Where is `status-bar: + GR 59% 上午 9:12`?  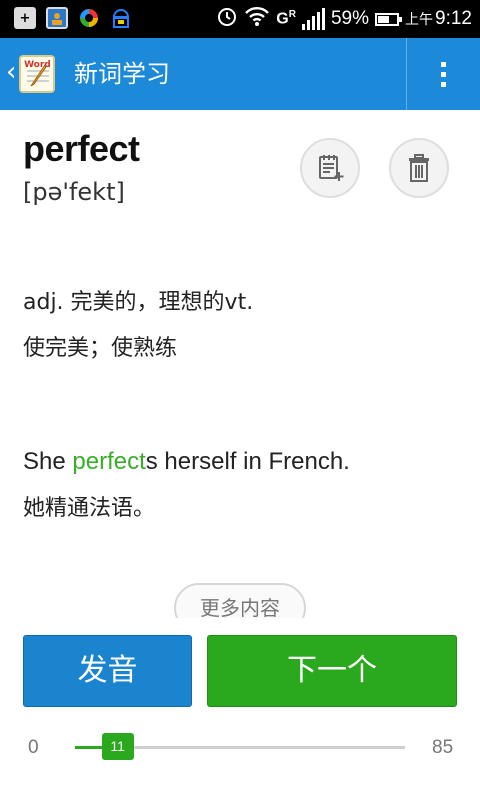
status-bar: + GR 59% 上午 9:12 is located at coordinates (240, 19).